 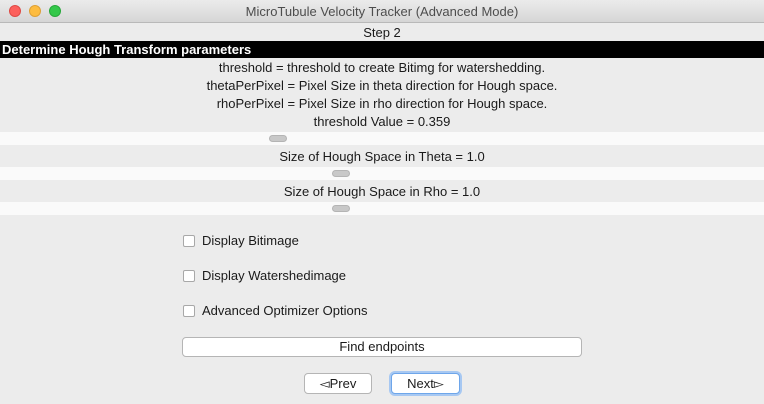 What do you see at coordinates (278, 138) in the screenshot?
I see `threshold-slider-thumb` at bounding box center [278, 138].